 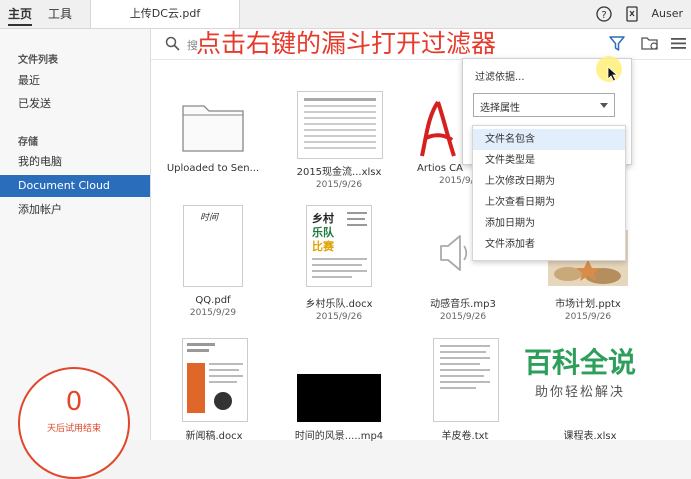 I want to click on file-item: 动感音乐.mp3 2015/9/26, so click(x=463, y=308).